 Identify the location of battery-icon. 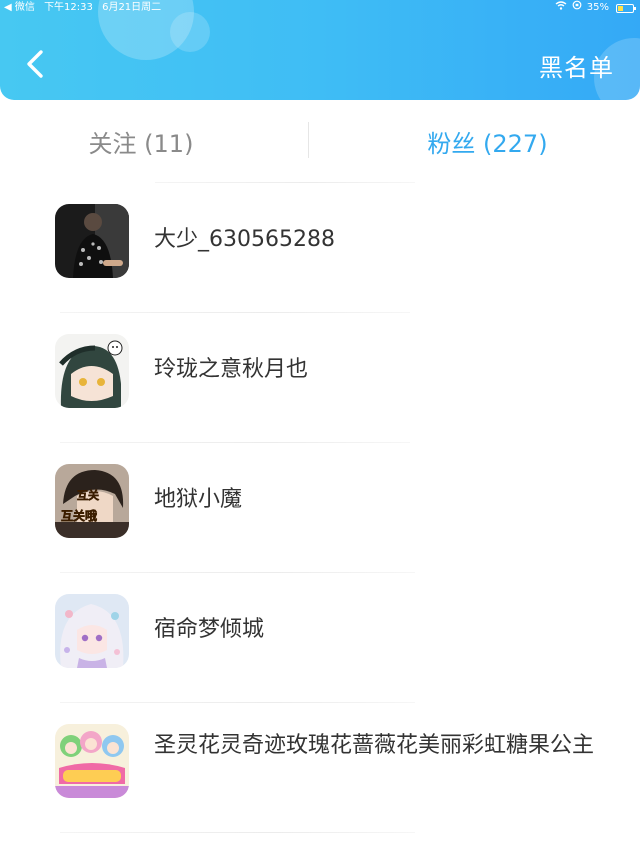
(626, 8).